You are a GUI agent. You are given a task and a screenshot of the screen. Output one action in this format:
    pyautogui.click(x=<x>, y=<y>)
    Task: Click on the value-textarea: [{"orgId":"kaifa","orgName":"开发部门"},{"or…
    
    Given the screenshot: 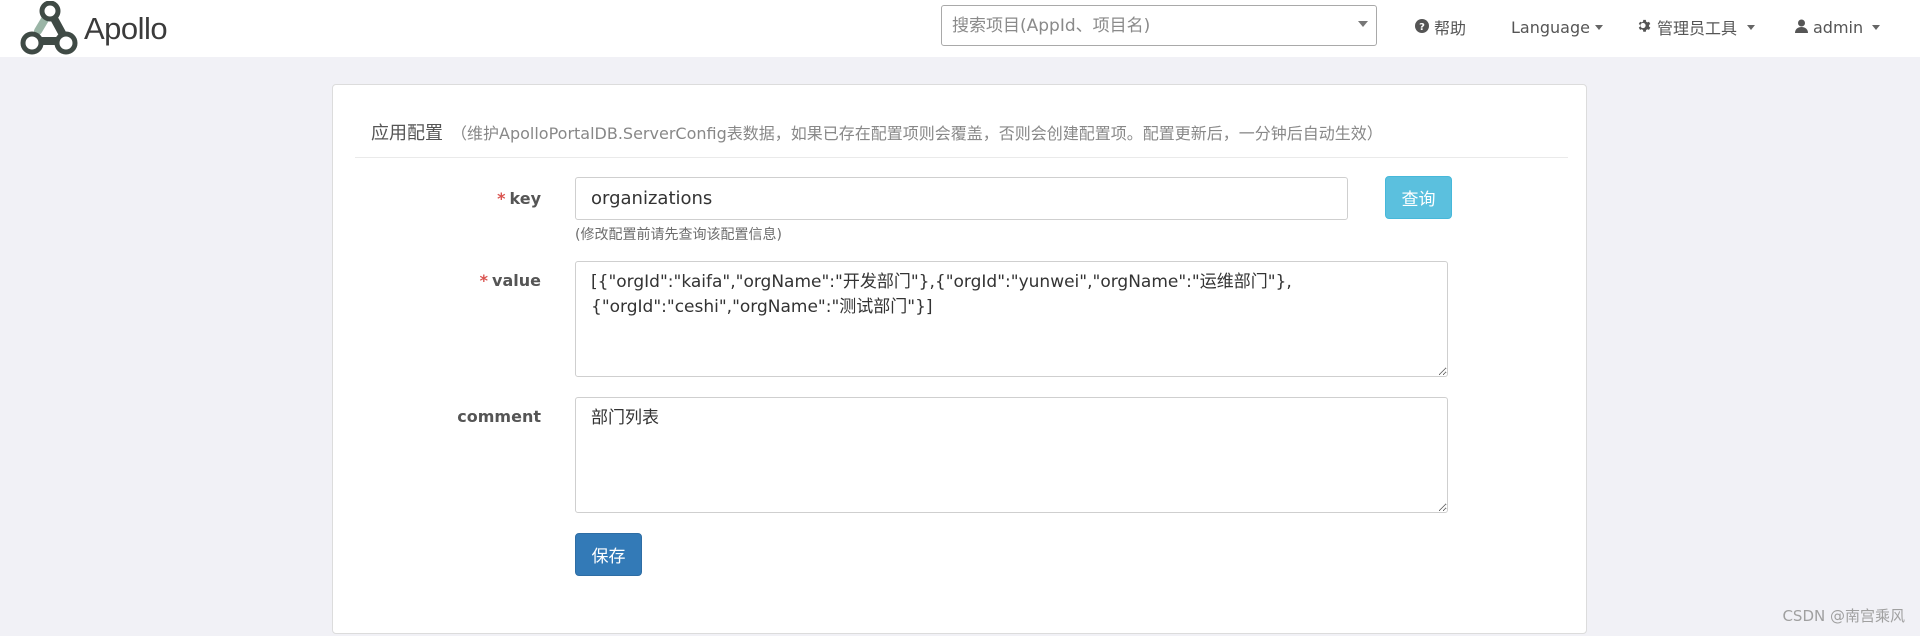 What is the action you would take?
    pyautogui.click(x=1011, y=319)
    